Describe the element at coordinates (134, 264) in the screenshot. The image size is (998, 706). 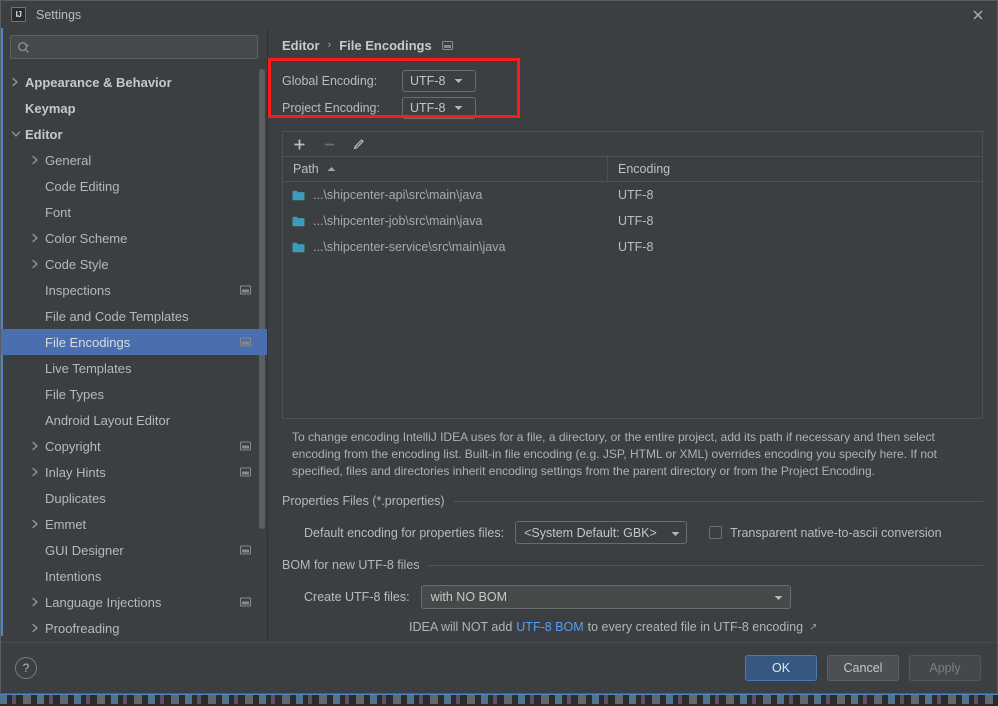
I see `sidebar-item-code-style: Code Style` at that location.